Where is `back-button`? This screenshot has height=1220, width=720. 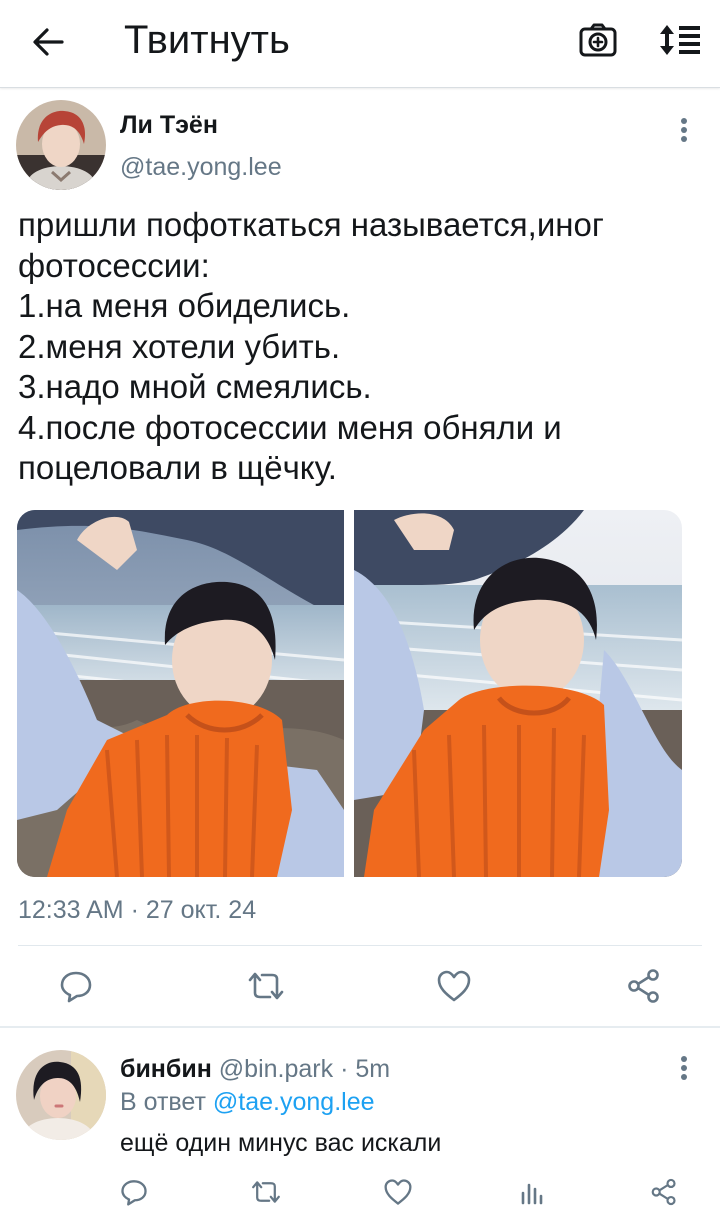
back-button is located at coordinates (48, 42).